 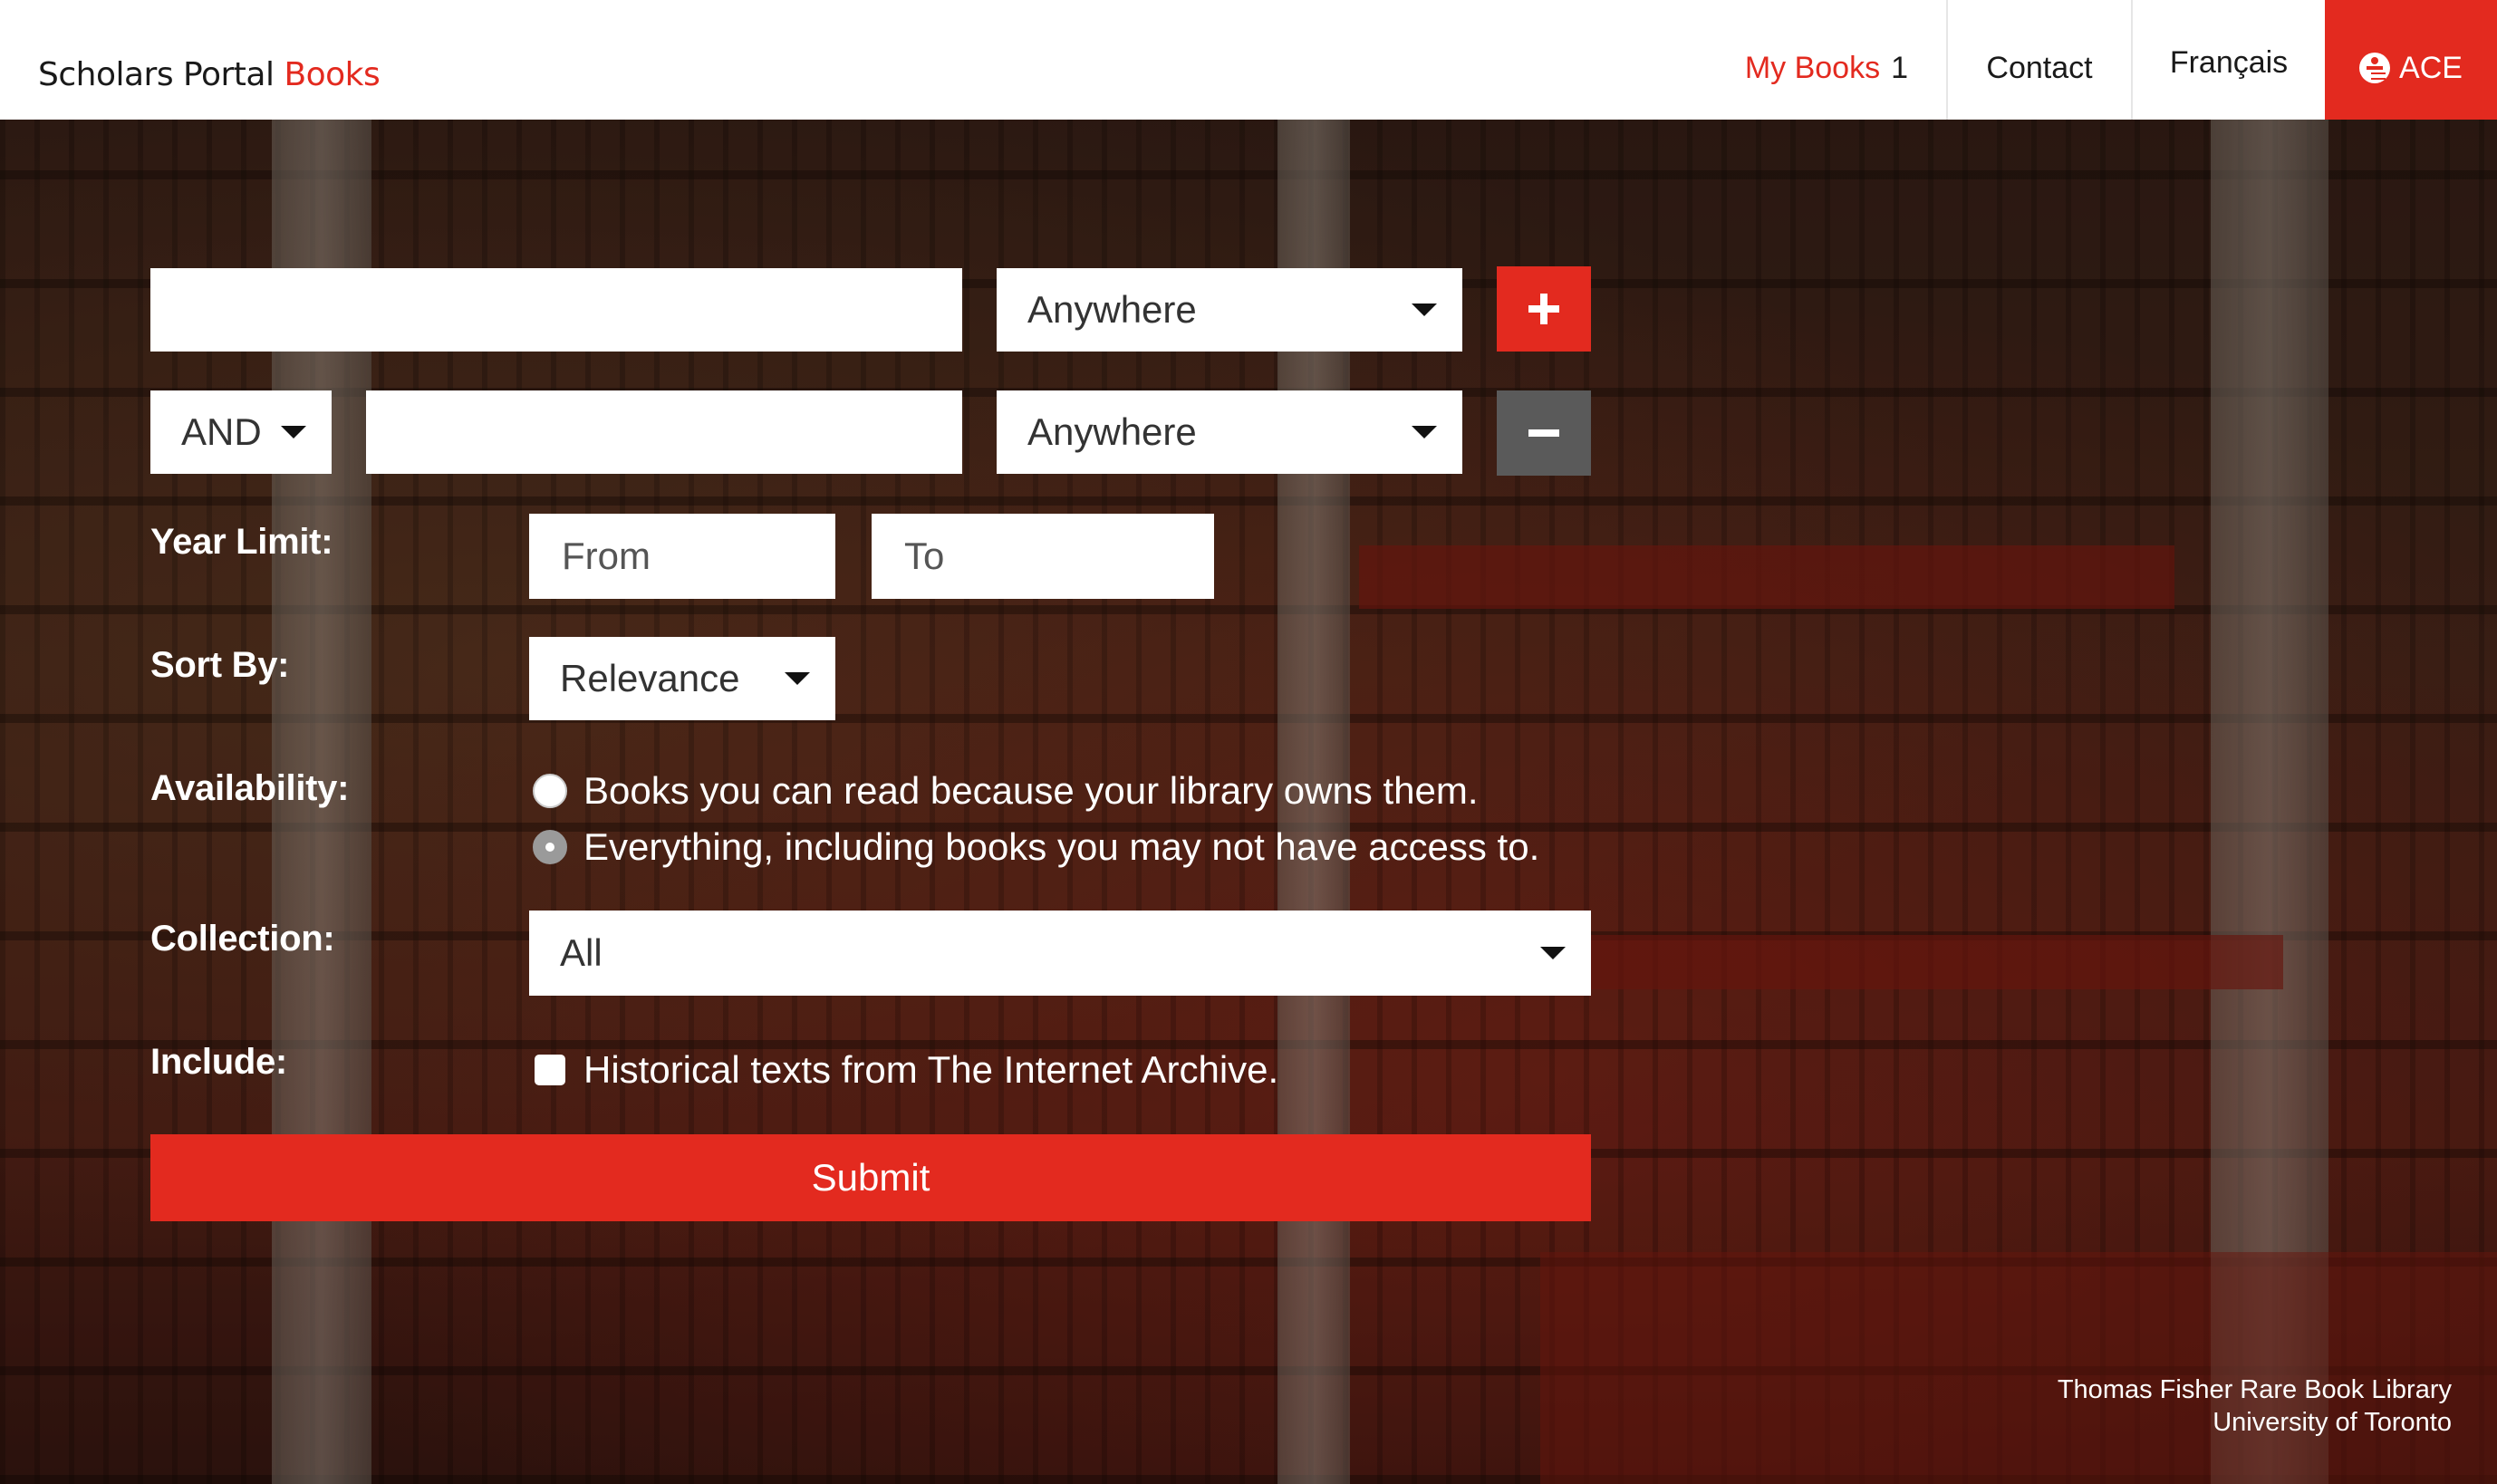 What do you see at coordinates (1899, 67) in the screenshot?
I see `my-books-count: 1` at bounding box center [1899, 67].